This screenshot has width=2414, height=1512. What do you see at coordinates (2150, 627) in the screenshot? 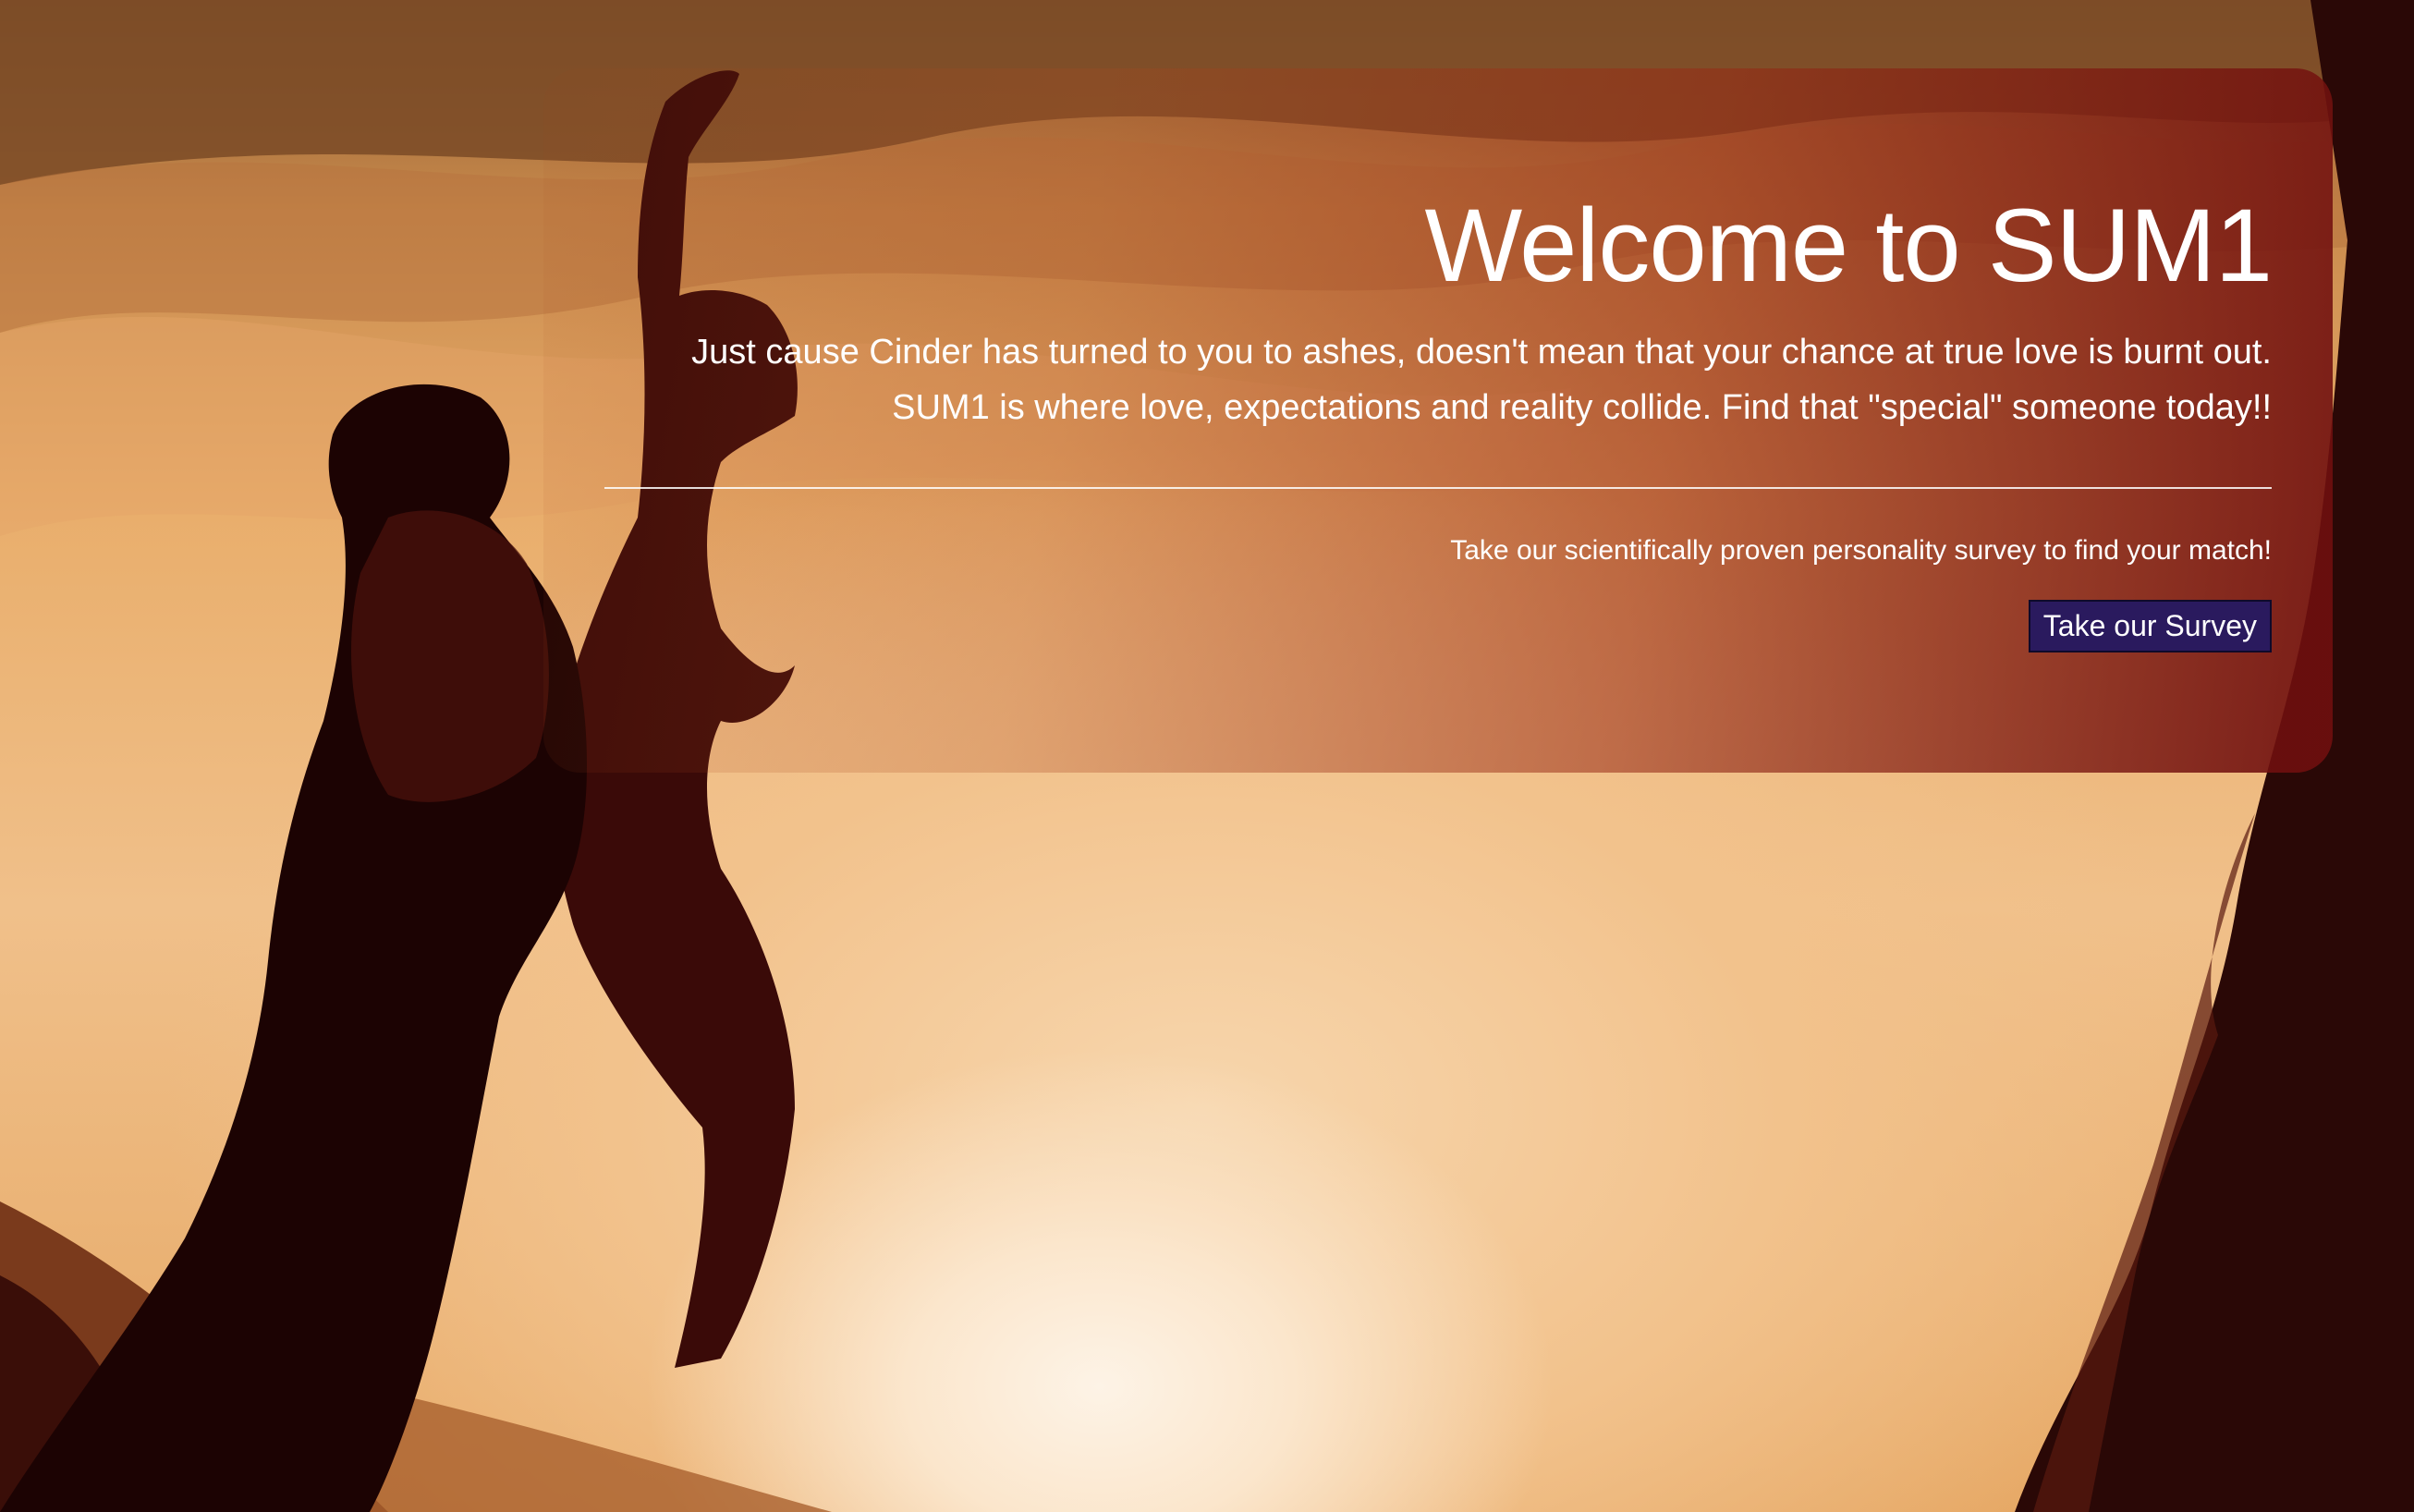
I see `take-survey-button: Take our Survey` at bounding box center [2150, 627].